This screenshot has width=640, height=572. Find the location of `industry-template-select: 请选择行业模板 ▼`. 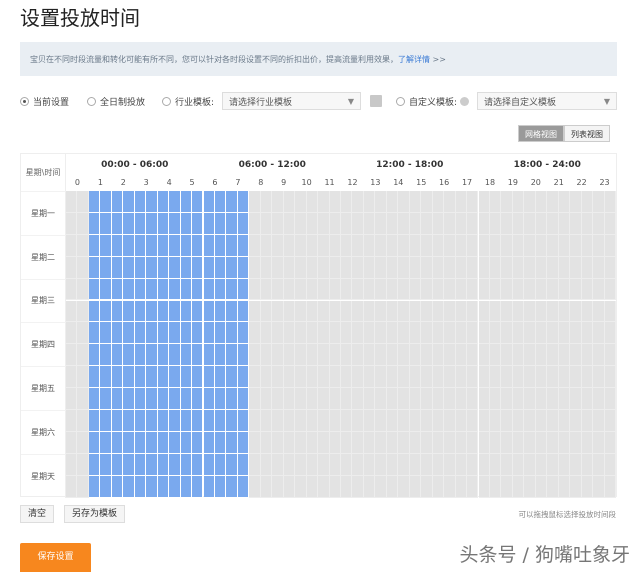

industry-template-select: 请选择行业模板 ▼ is located at coordinates (291, 101).